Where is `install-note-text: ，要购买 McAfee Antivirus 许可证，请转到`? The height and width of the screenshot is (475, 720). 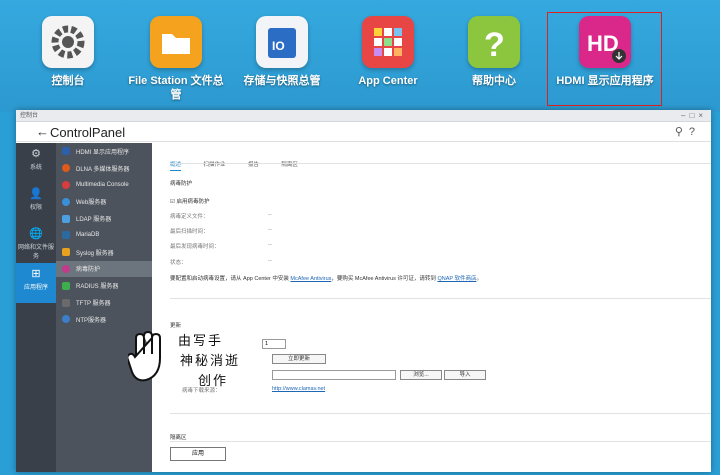
install-note-text: ，要购买 McAfee Antivirus 许可证，请转到 is located at coordinates (383, 279).